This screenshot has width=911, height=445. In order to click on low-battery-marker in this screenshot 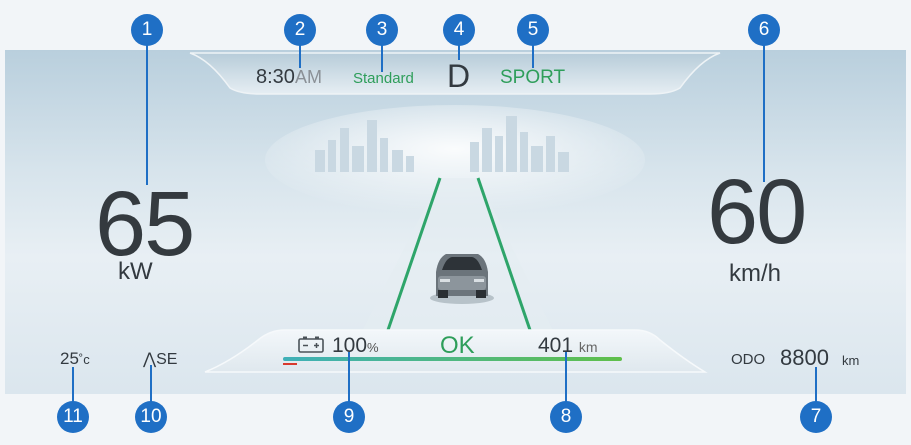, I will do `click(290, 364)`.